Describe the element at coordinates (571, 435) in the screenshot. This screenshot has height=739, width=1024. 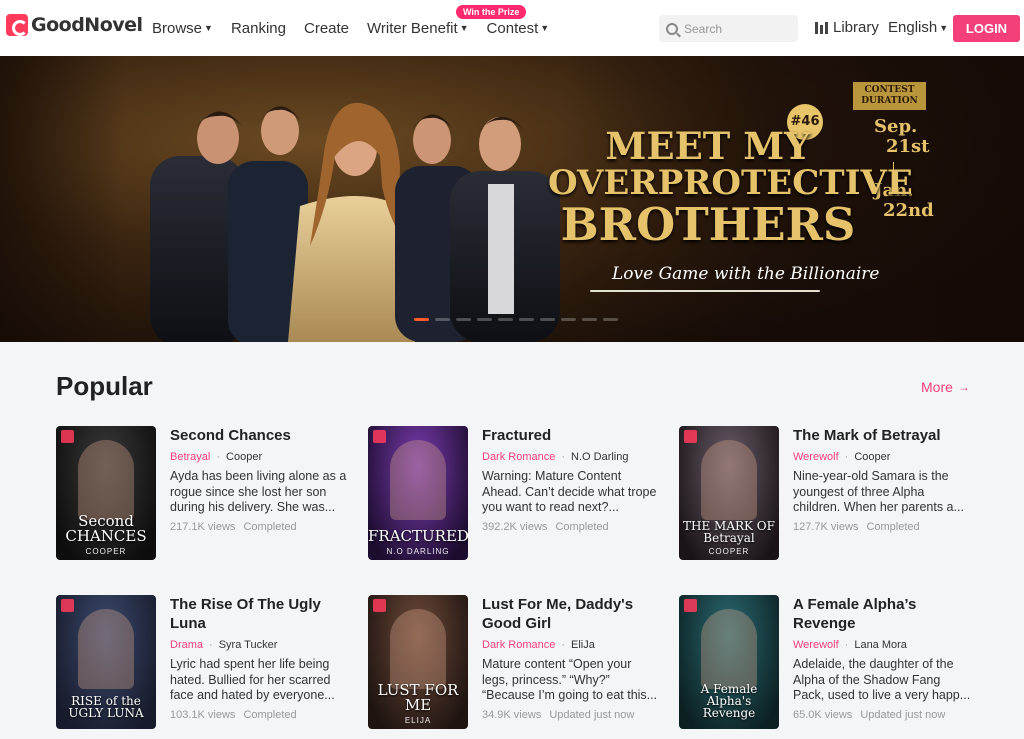
I see `book-title: Fractured` at that location.